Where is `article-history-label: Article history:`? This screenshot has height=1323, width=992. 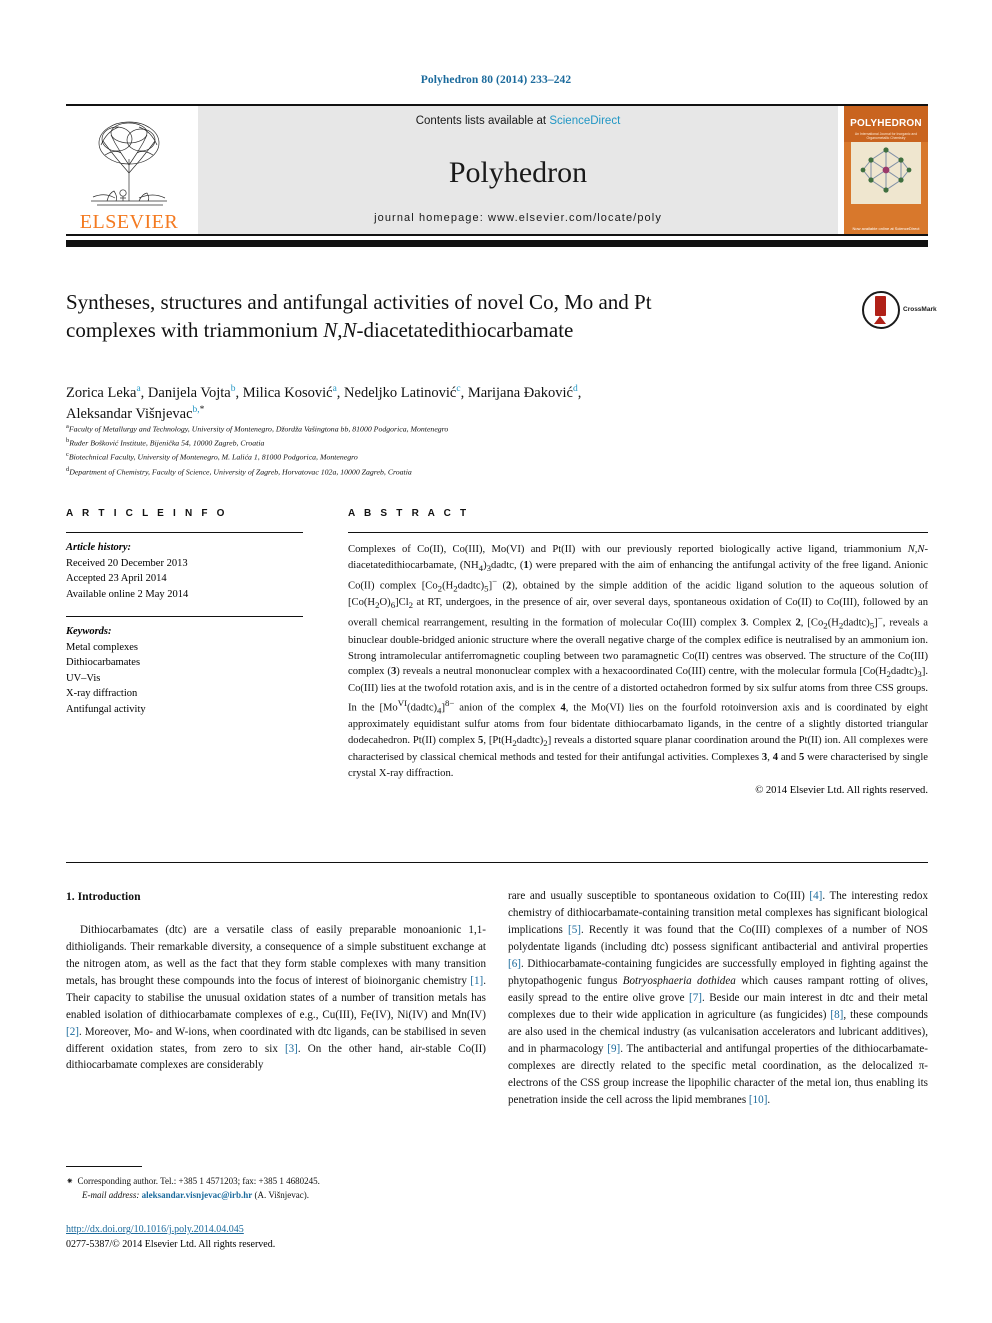 article-history-label: Article history: is located at coordinates (99, 547).